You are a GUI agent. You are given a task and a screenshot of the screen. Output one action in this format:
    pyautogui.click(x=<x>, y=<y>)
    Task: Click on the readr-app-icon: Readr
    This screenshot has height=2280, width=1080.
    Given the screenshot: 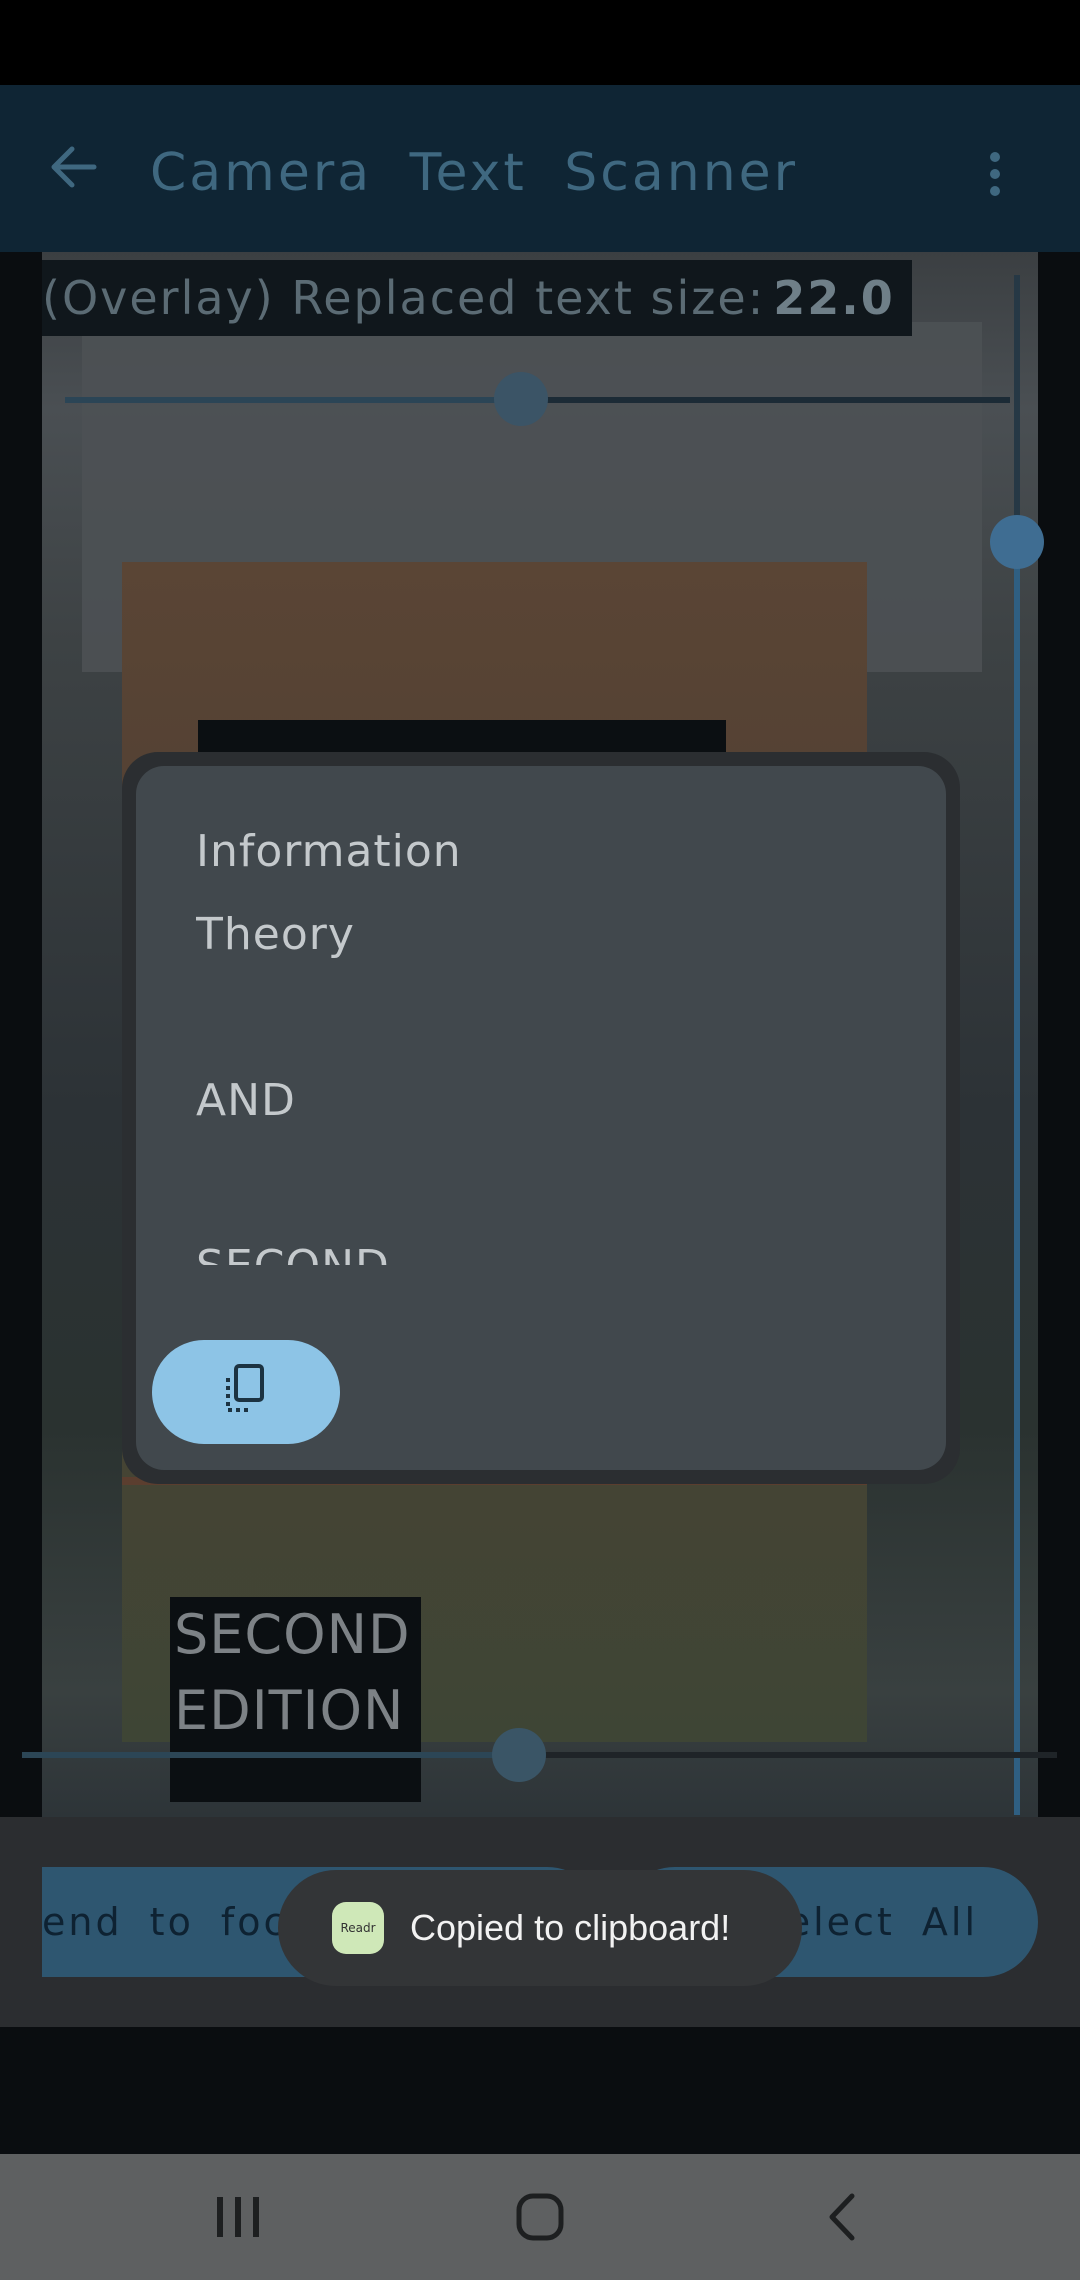 What is the action you would take?
    pyautogui.click(x=358, y=1928)
    